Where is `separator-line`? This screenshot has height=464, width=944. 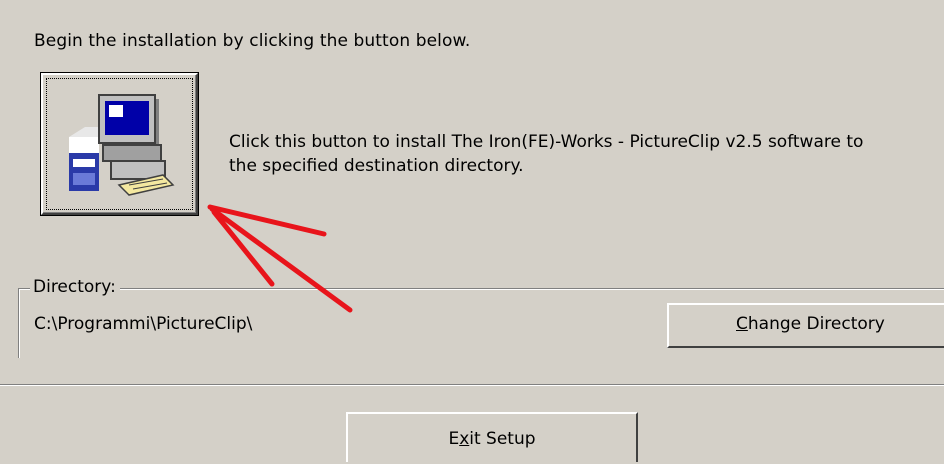 separator-line is located at coordinates (472, 385).